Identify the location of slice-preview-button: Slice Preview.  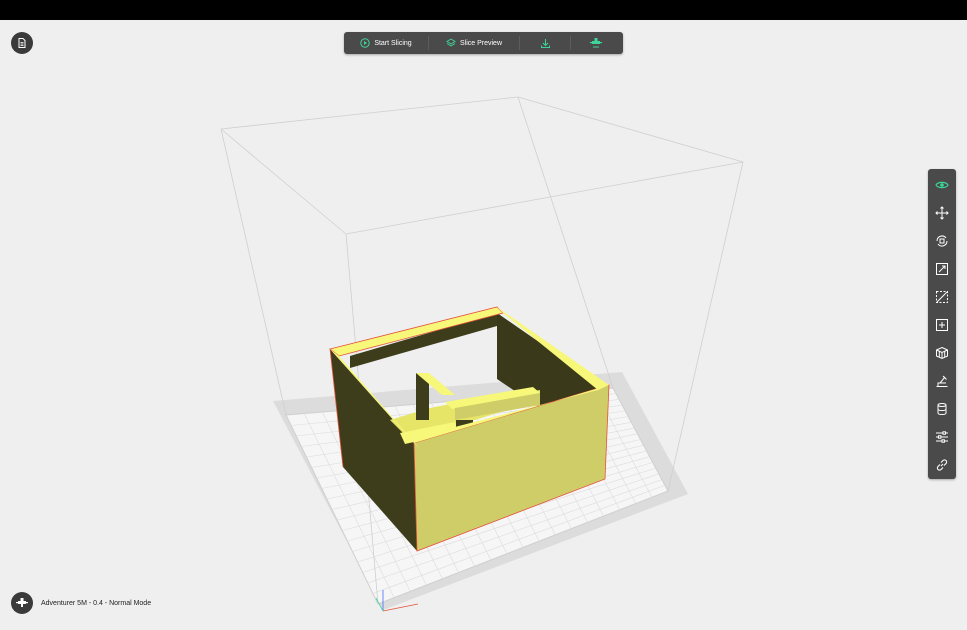
(474, 43).